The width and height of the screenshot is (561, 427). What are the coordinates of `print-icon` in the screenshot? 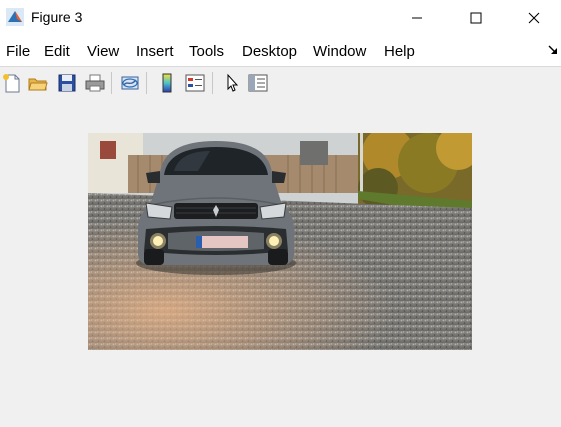 It's located at (95, 83).